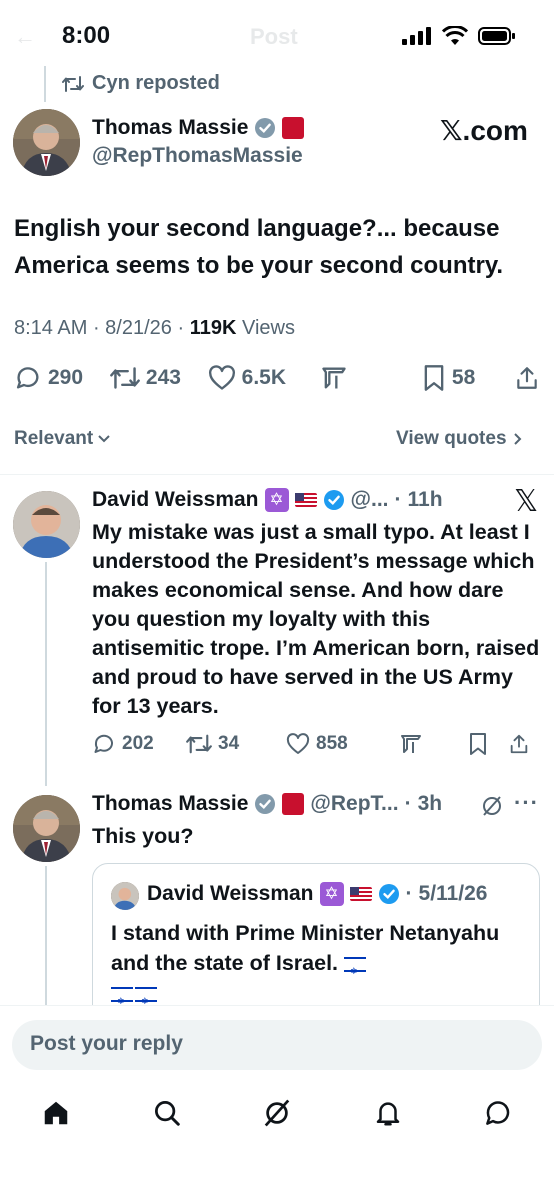 Image resolution: width=554 pixels, height=1199 pixels. What do you see at coordinates (104, 439) in the screenshot?
I see `chevron-down-icon` at bounding box center [104, 439].